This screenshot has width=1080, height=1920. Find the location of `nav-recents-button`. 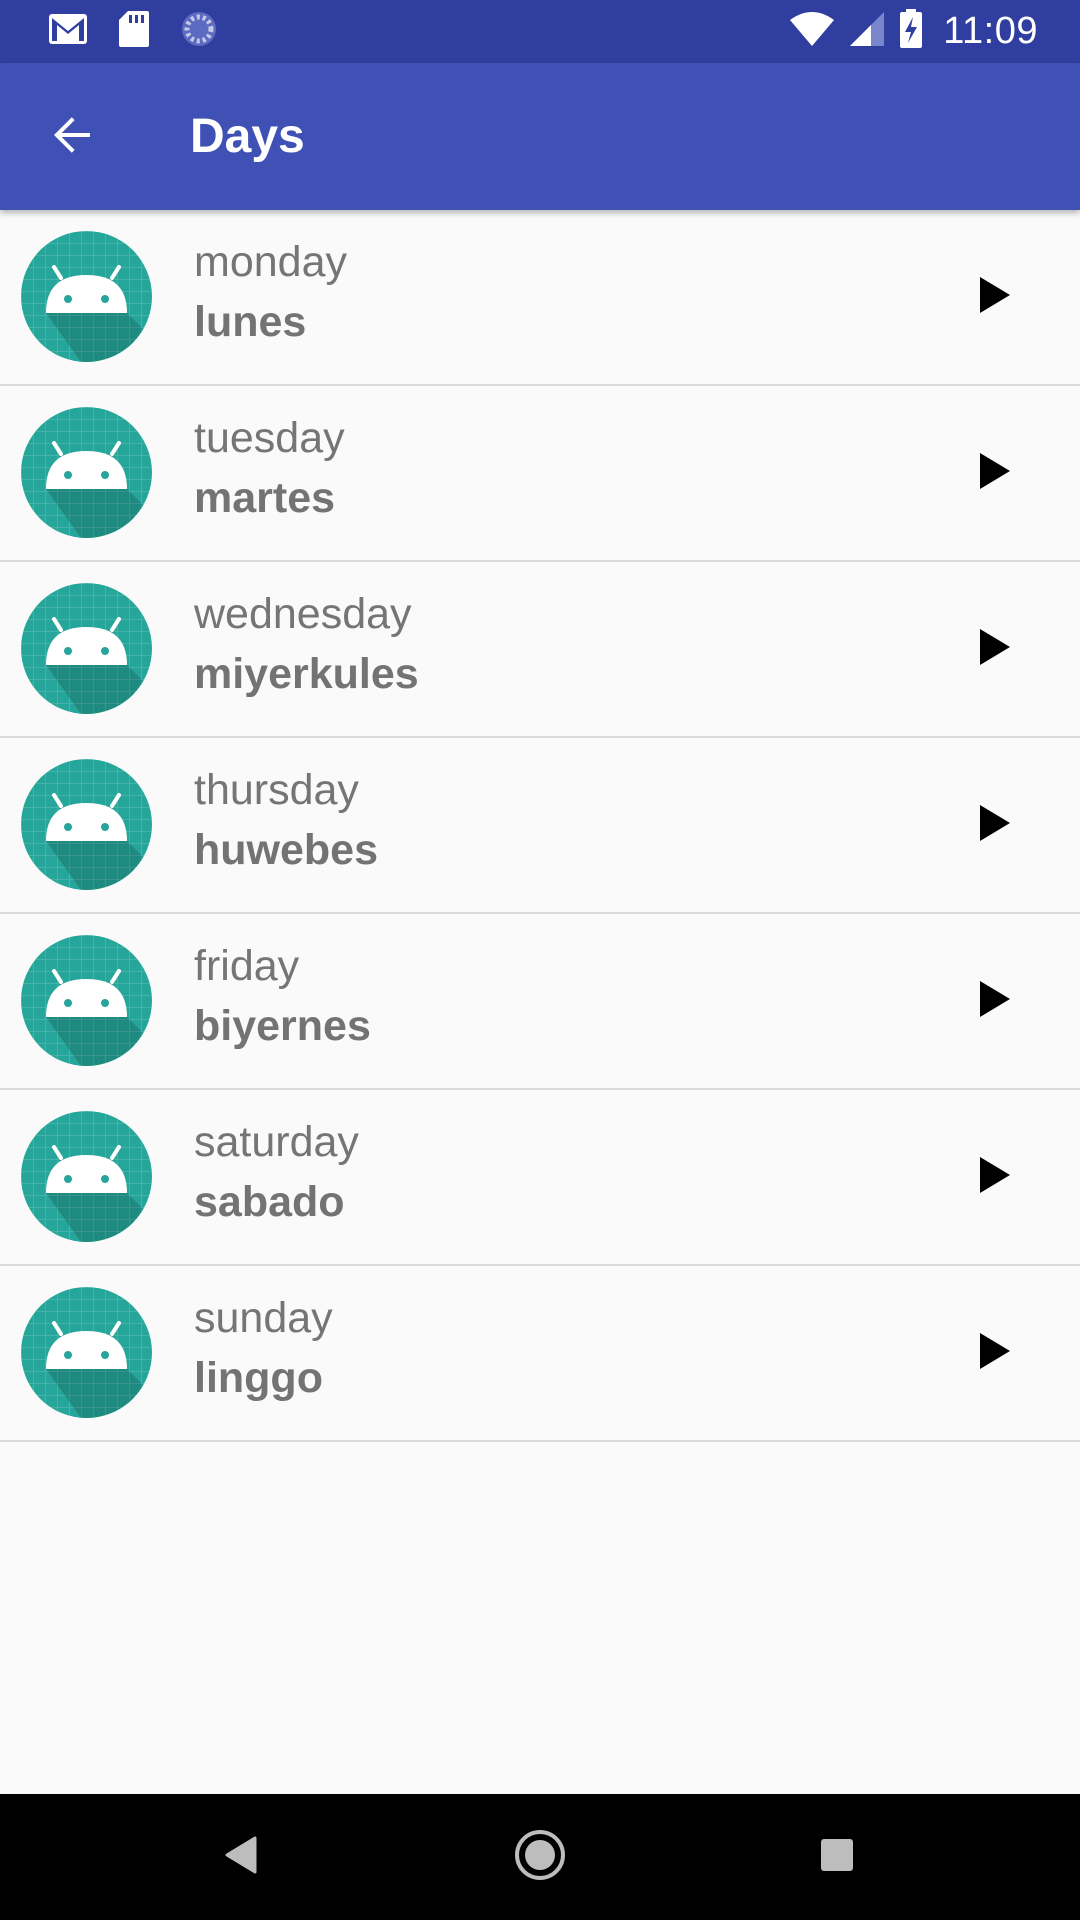

nav-recents-button is located at coordinates (837, 1857).